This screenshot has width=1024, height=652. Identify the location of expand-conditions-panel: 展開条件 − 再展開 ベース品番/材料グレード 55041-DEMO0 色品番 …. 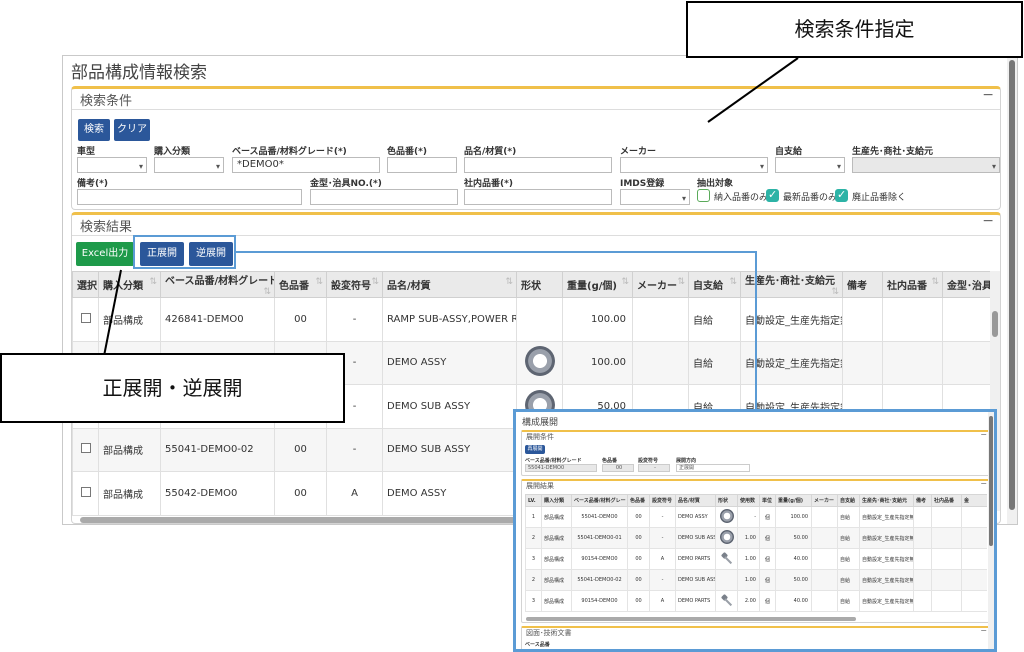
(756, 453).